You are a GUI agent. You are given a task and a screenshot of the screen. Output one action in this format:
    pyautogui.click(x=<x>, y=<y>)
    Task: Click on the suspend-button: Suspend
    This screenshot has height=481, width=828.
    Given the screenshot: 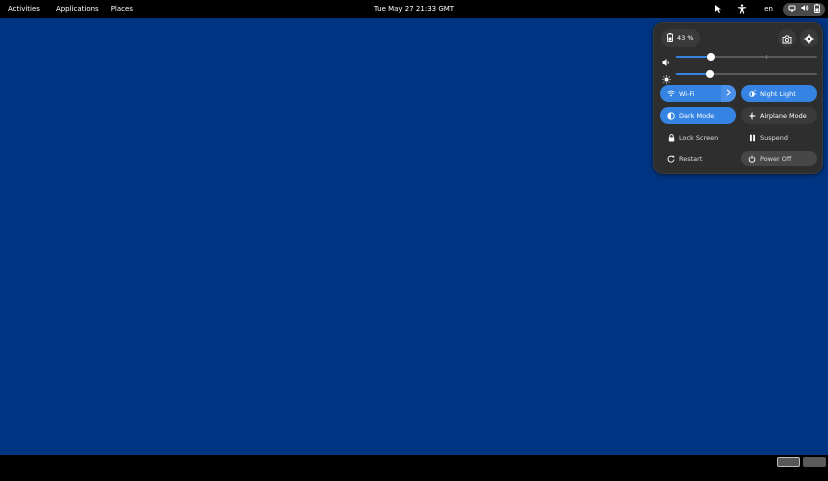 What is the action you would take?
    pyautogui.click(x=779, y=137)
    